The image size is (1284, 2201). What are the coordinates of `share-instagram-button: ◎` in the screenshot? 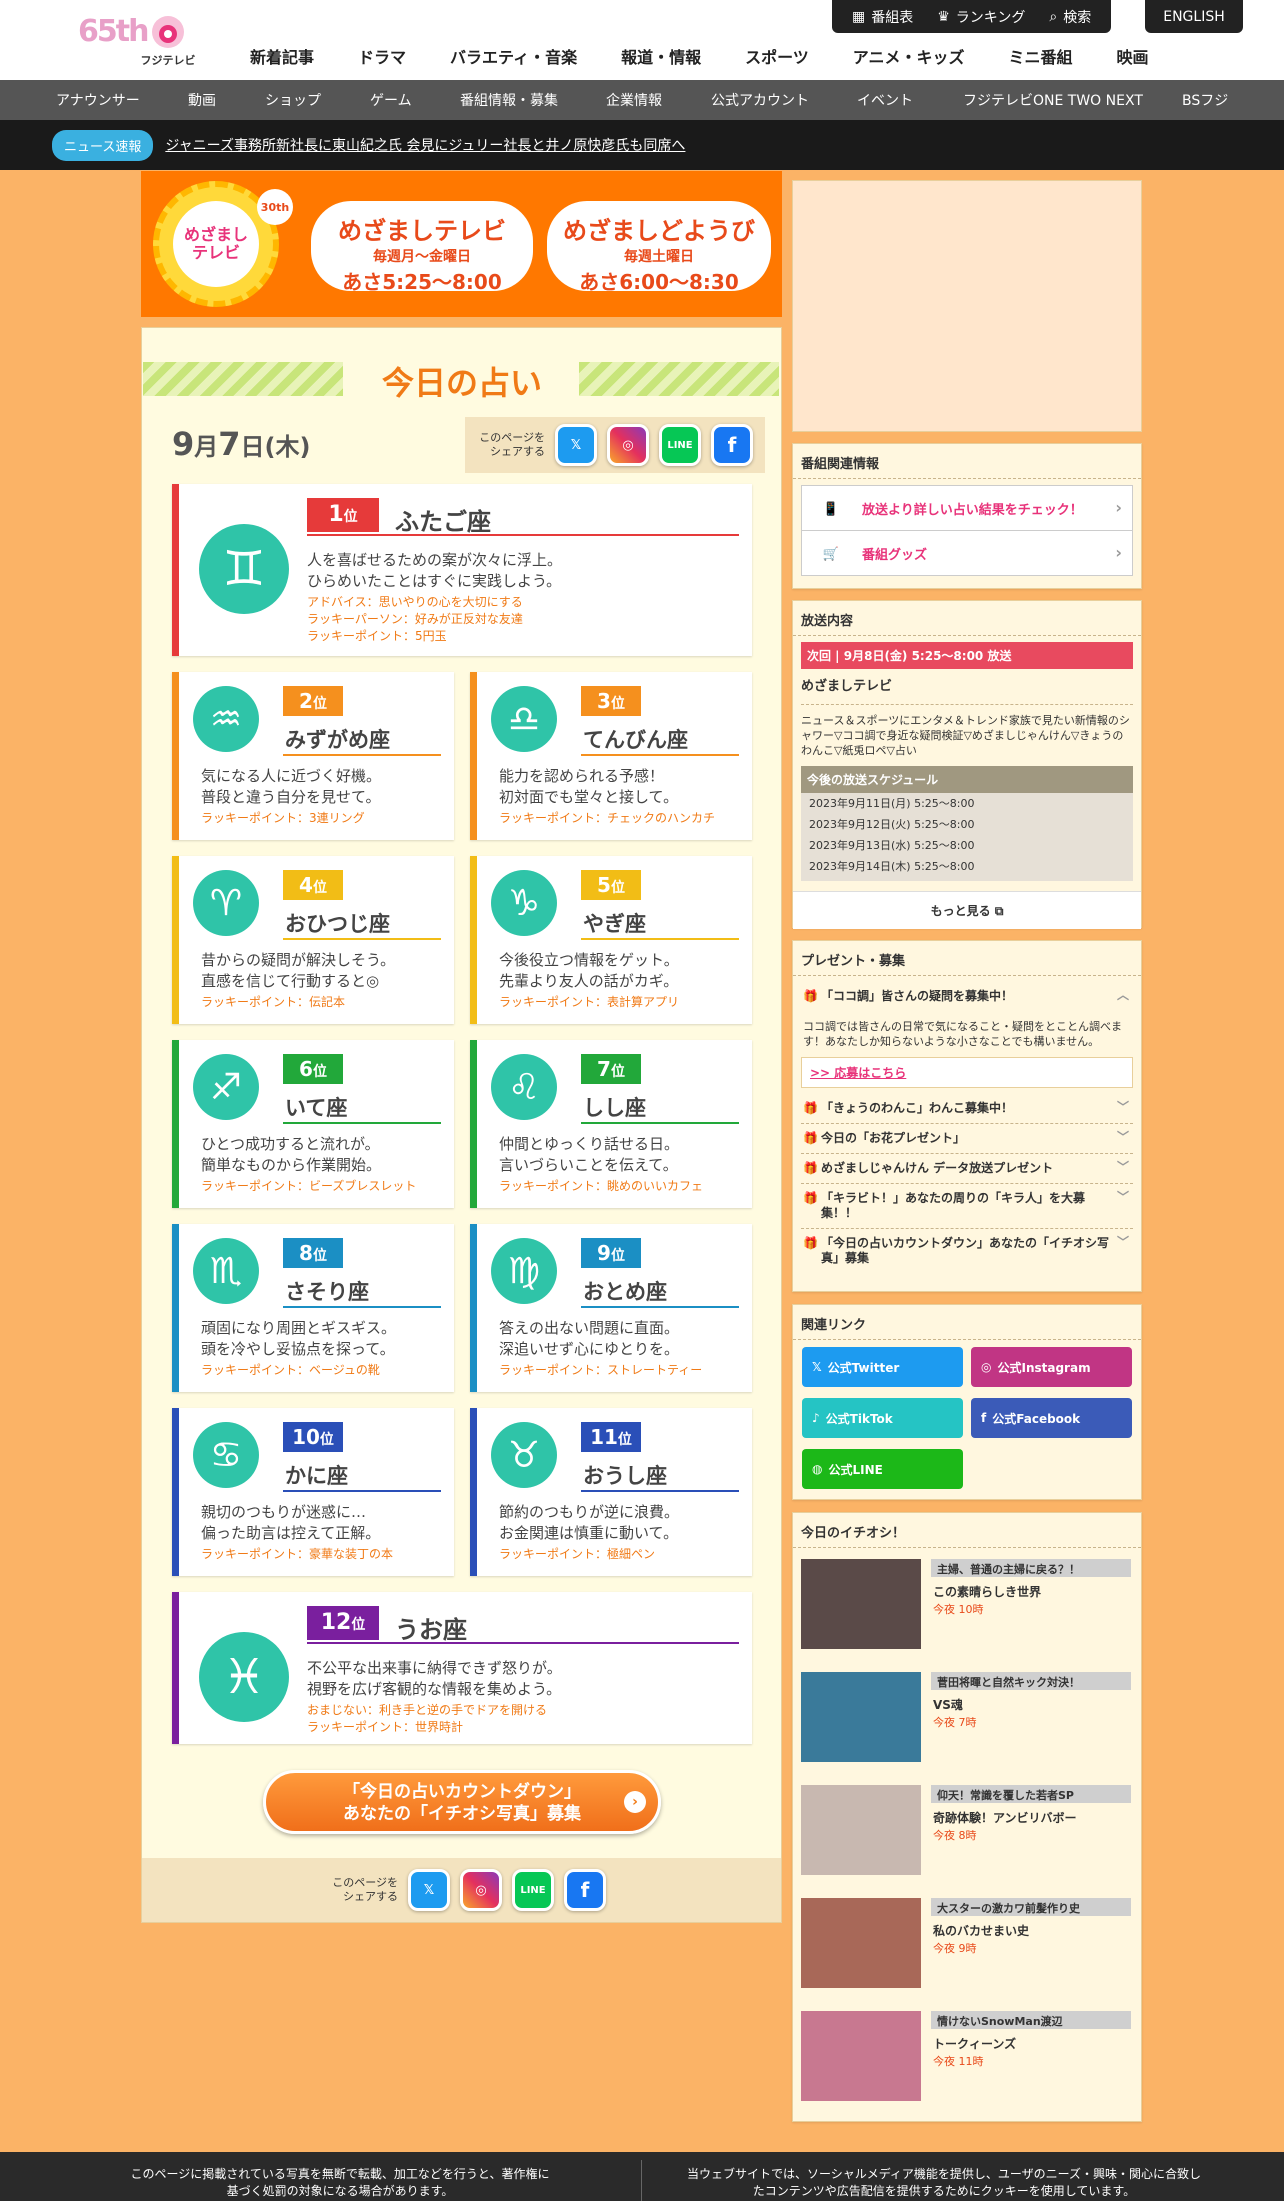 It's located at (628, 445).